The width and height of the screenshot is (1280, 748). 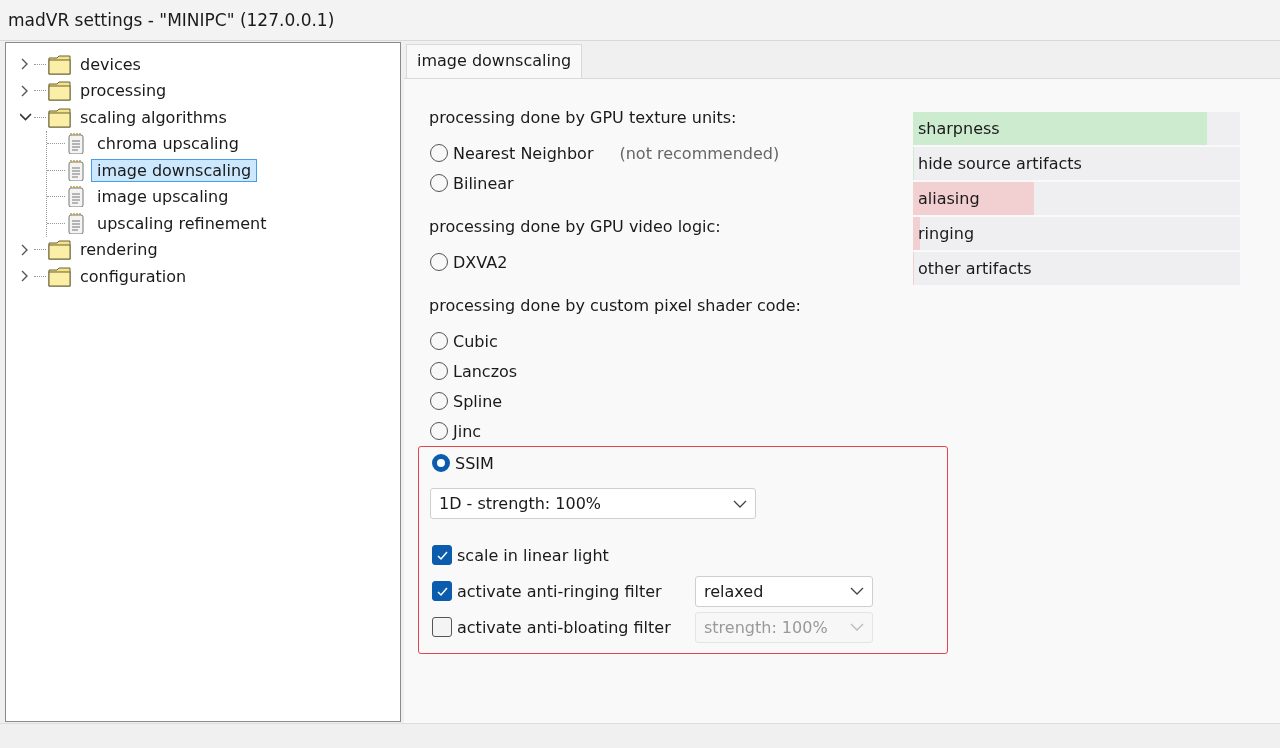 What do you see at coordinates (523, 153) in the screenshot?
I see `option-label: Nearest Neighbor` at bounding box center [523, 153].